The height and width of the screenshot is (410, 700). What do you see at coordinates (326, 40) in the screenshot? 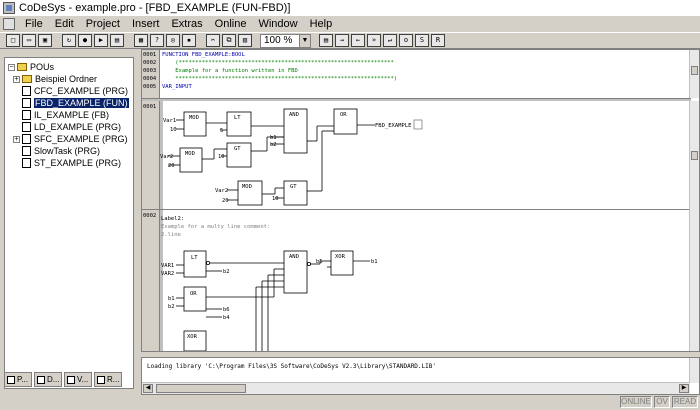
I see `box-icon: ▤` at bounding box center [326, 40].